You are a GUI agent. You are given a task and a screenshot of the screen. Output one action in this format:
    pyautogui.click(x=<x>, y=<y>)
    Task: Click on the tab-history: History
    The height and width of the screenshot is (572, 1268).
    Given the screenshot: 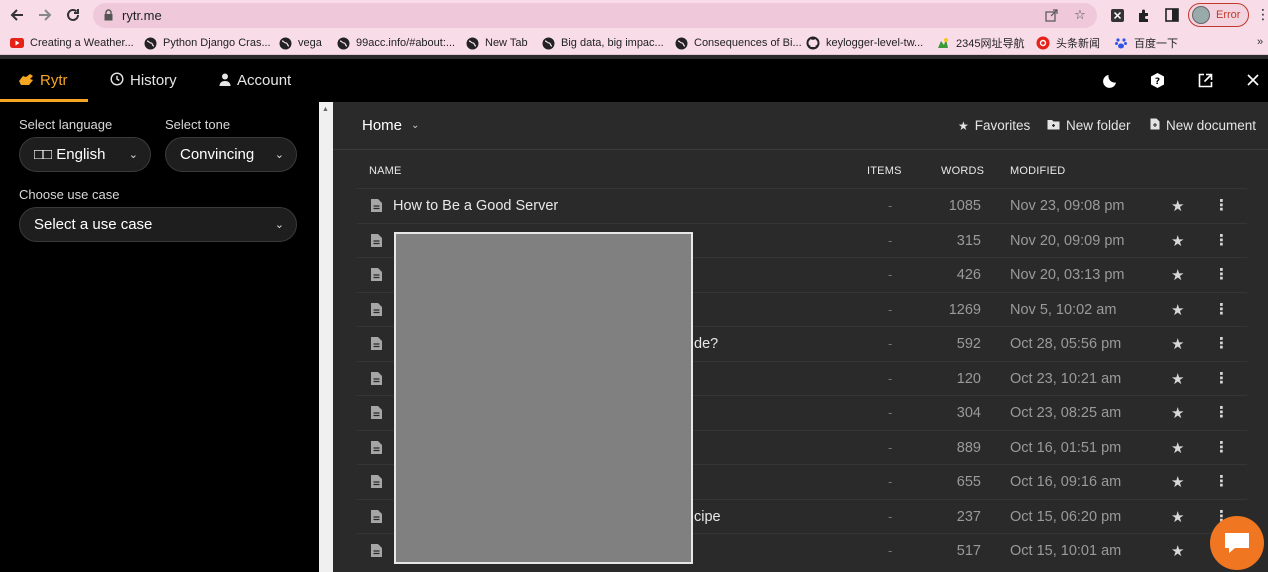 What is the action you would take?
    pyautogui.click(x=143, y=80)
    